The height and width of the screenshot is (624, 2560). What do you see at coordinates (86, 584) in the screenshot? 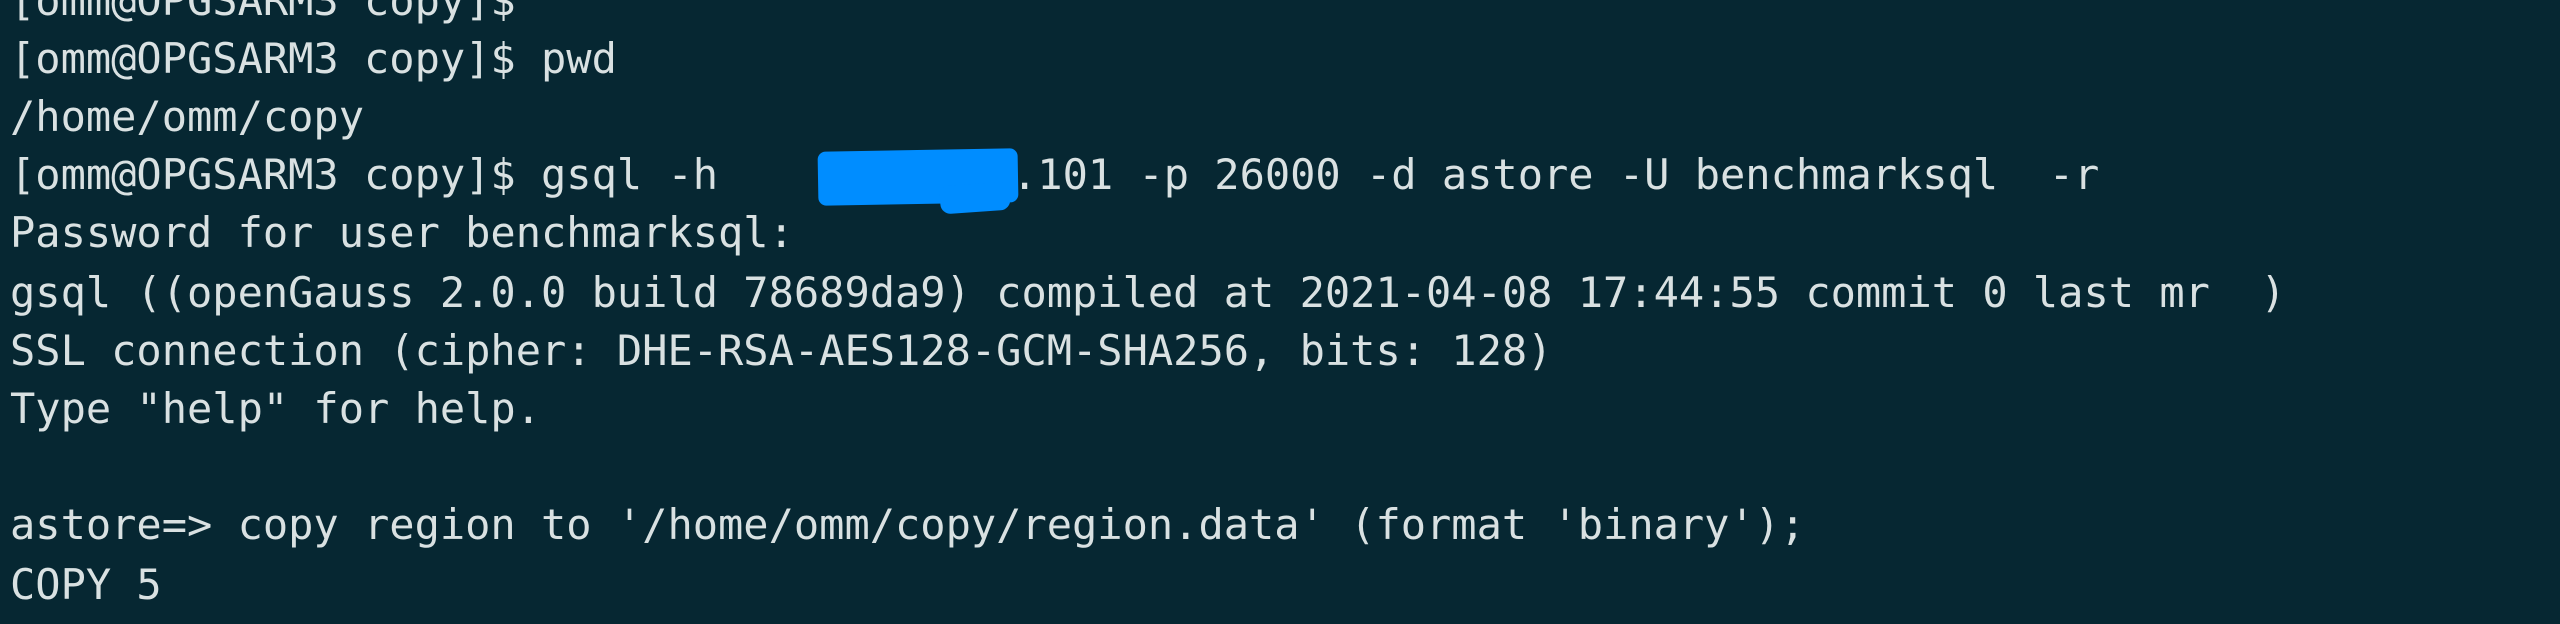
I see `terminal-line-copy-result: COPY 5` at bounding box center [86, 584].